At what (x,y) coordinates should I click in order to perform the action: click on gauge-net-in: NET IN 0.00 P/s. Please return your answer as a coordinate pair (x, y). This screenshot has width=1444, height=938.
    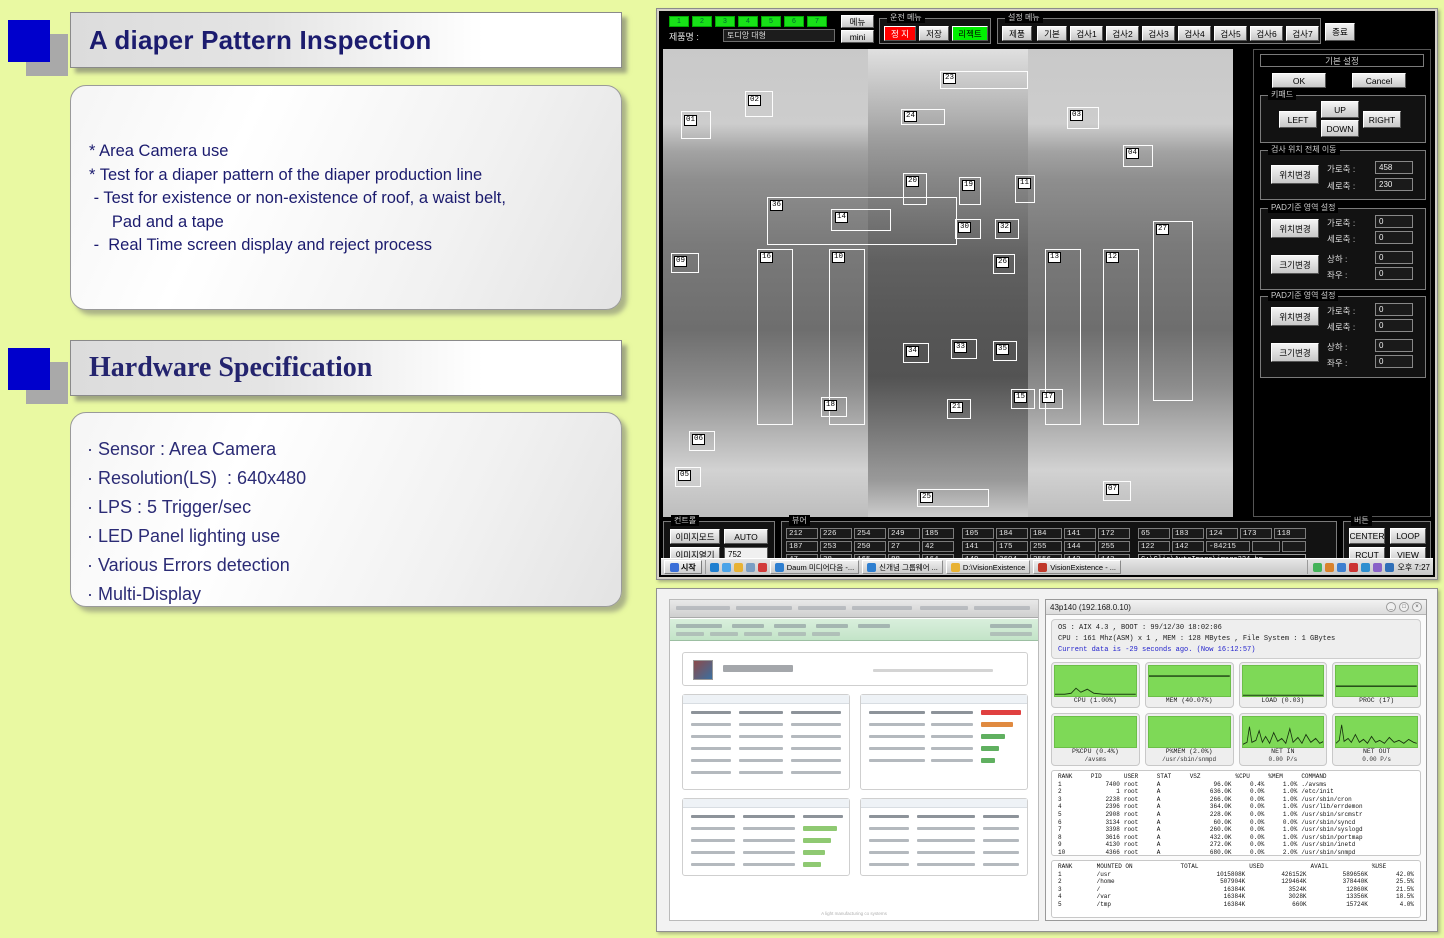
    Looking at the image, I should click on (1283, 739).